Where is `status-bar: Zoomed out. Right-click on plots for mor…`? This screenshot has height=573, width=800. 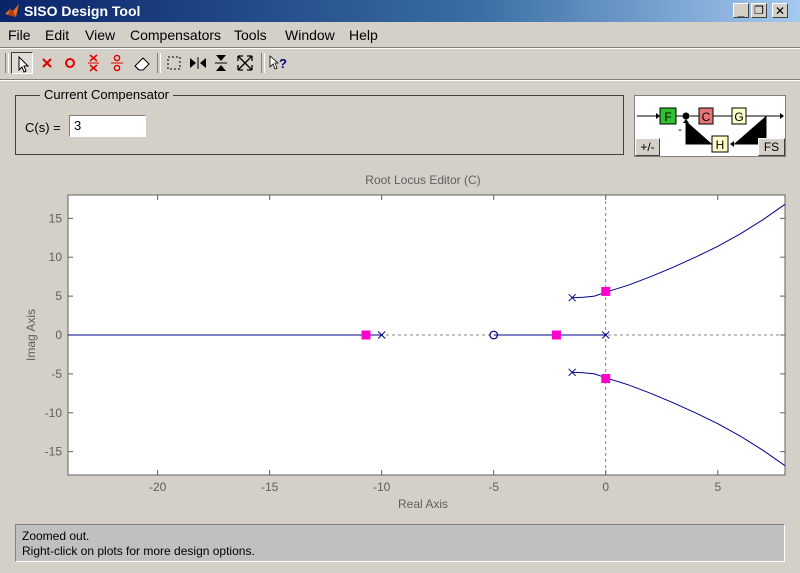
status-bar: Zoomed out. Right-click on plots for mor… is located at coordinates (400, 543).